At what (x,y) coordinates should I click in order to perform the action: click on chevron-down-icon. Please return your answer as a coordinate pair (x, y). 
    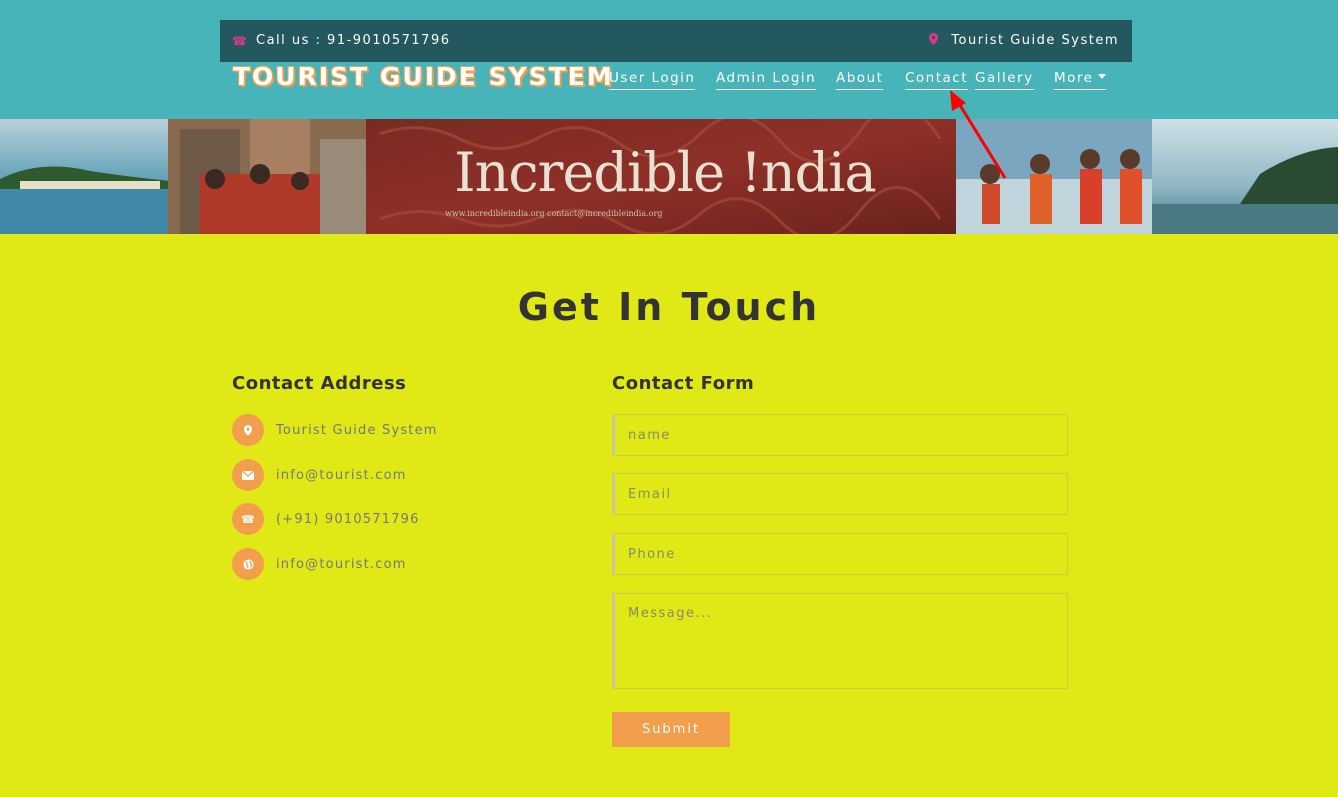
    Looking at the image, I should click on (1102, 76).